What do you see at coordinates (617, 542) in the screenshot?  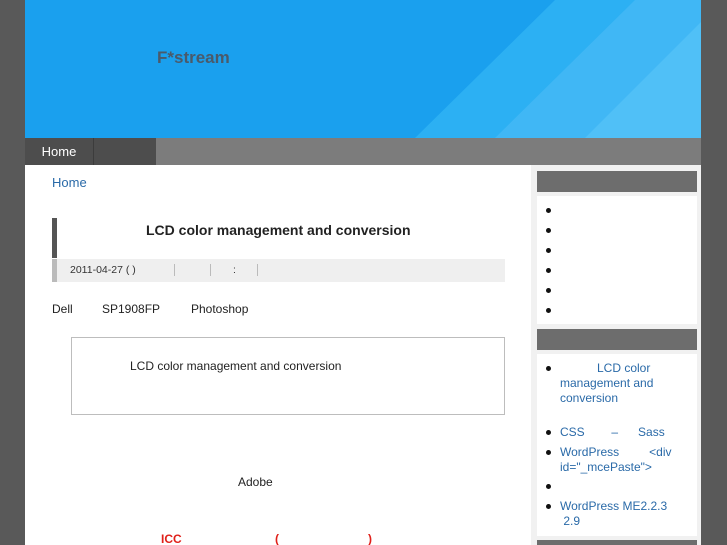 I see `sidebar-widget-3-title` at bounding box center [617, 542].